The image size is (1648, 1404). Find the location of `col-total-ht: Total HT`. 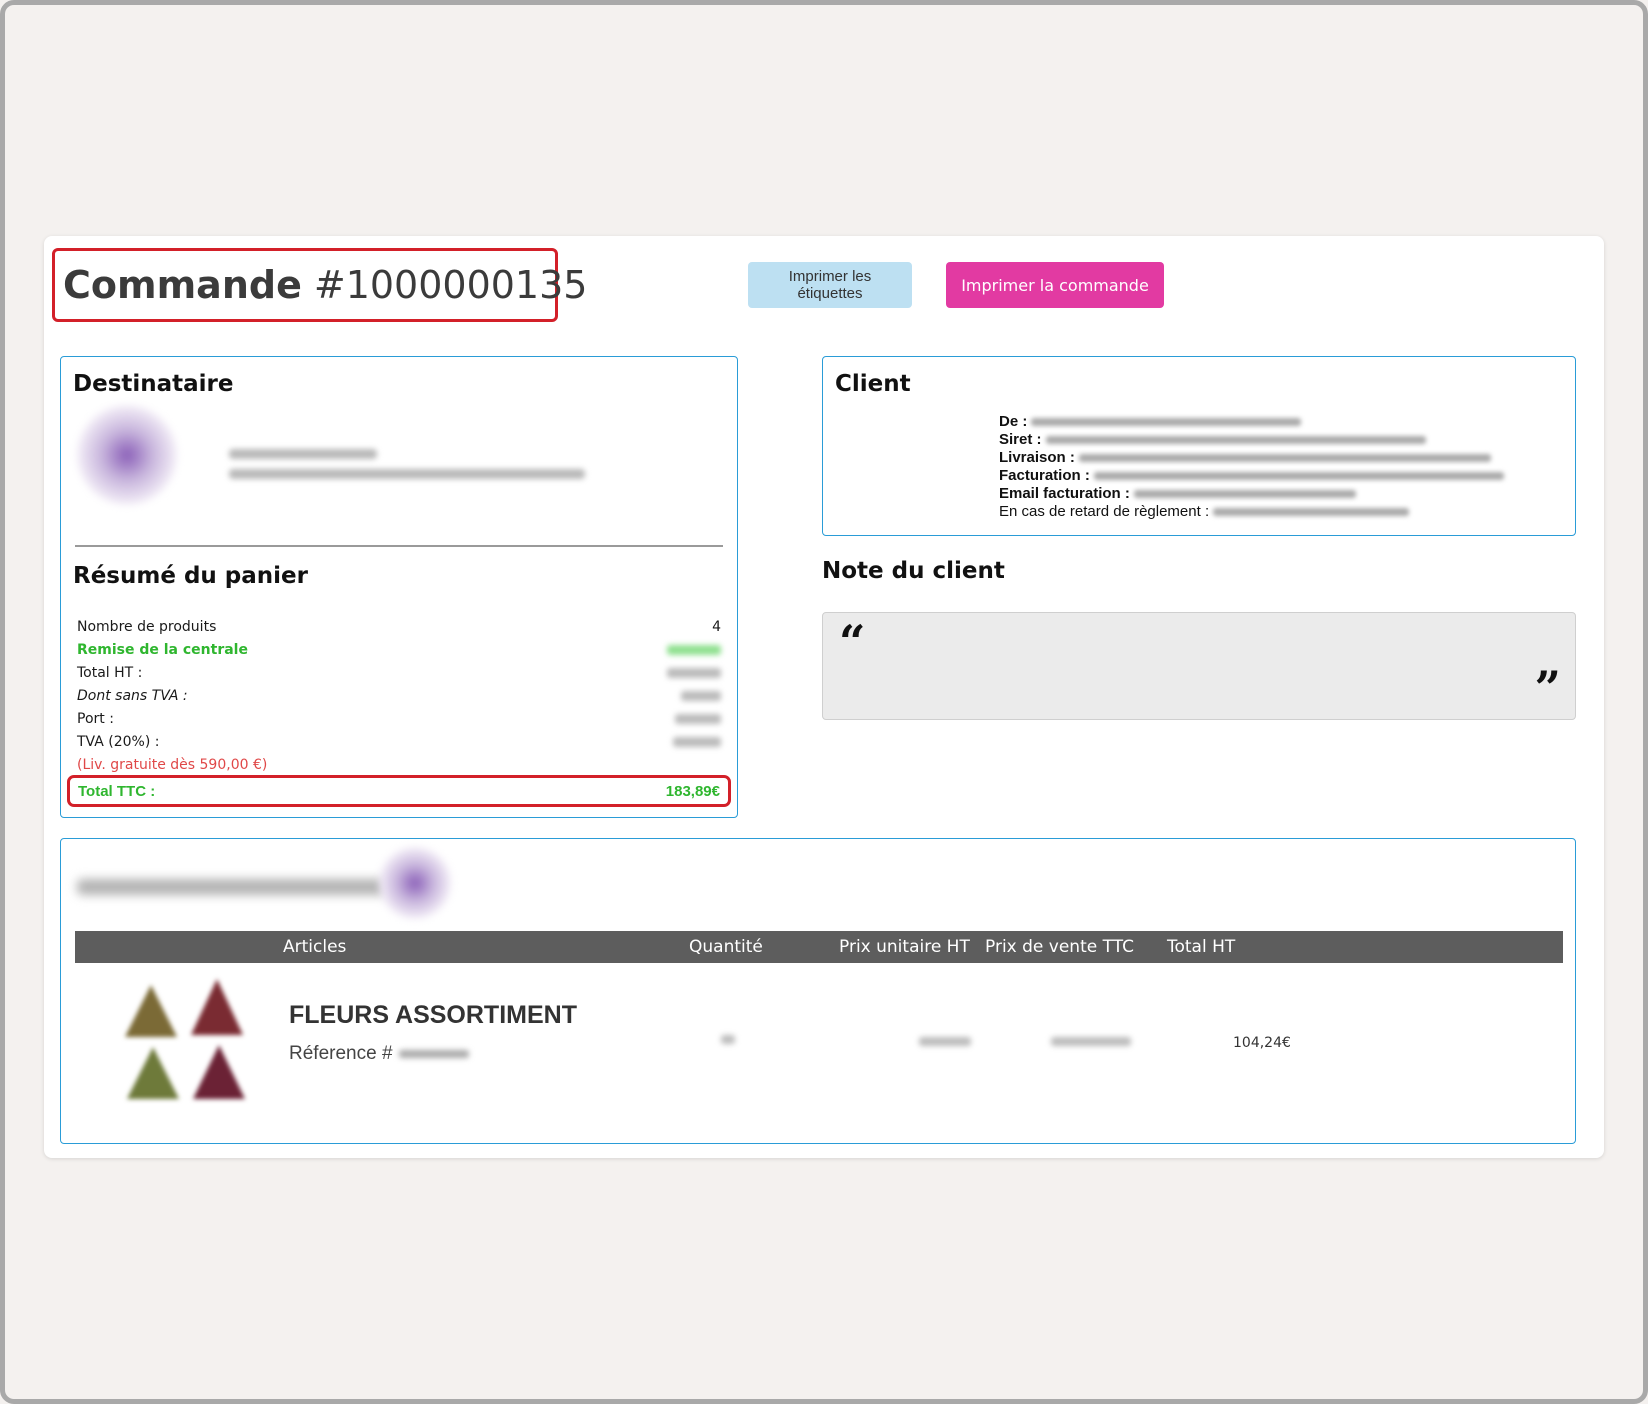

col-total-ht: Total HT is located at coordinates (1201, 947).